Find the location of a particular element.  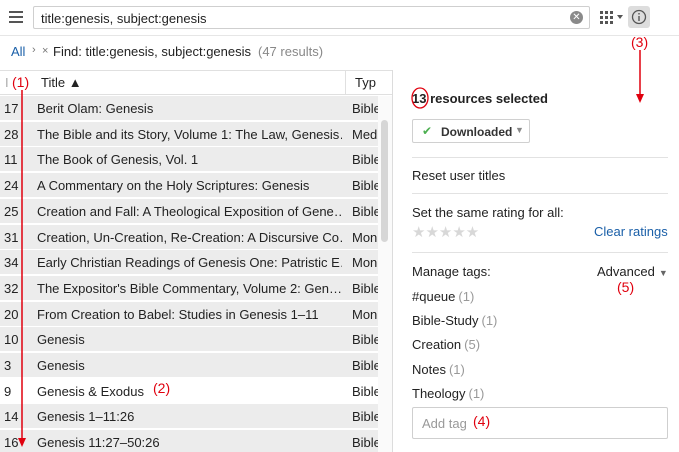

breadcrumb-all-link: All is located at coordinates (18, 51).